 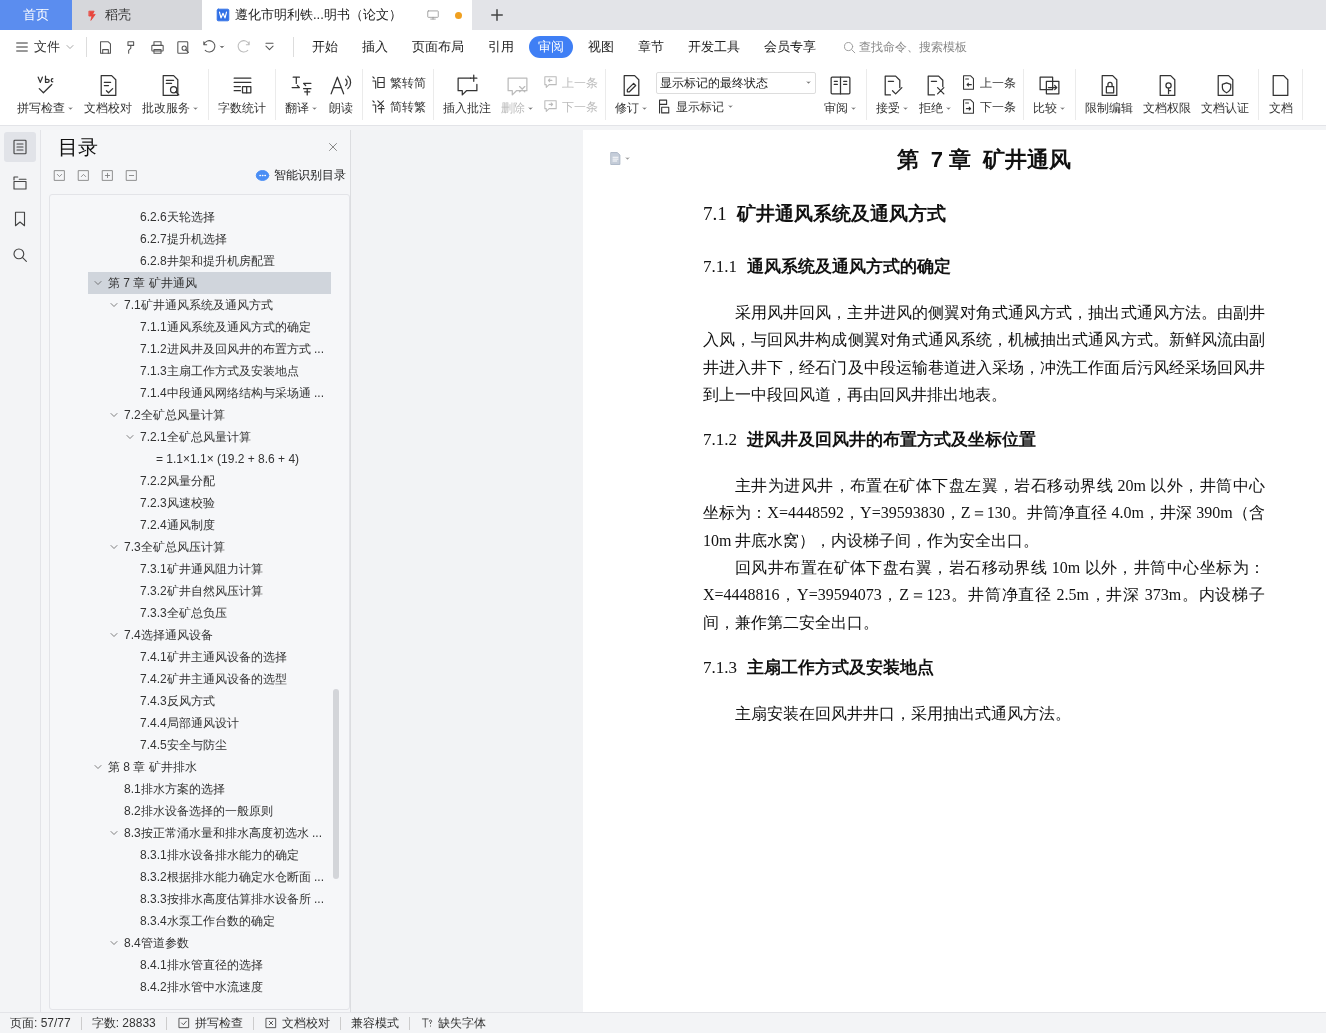 What do you see at coordinates (123, 1023) in the screenshot?
I see `status-text: 字数: 28833` at bounding box center [123, 1023].